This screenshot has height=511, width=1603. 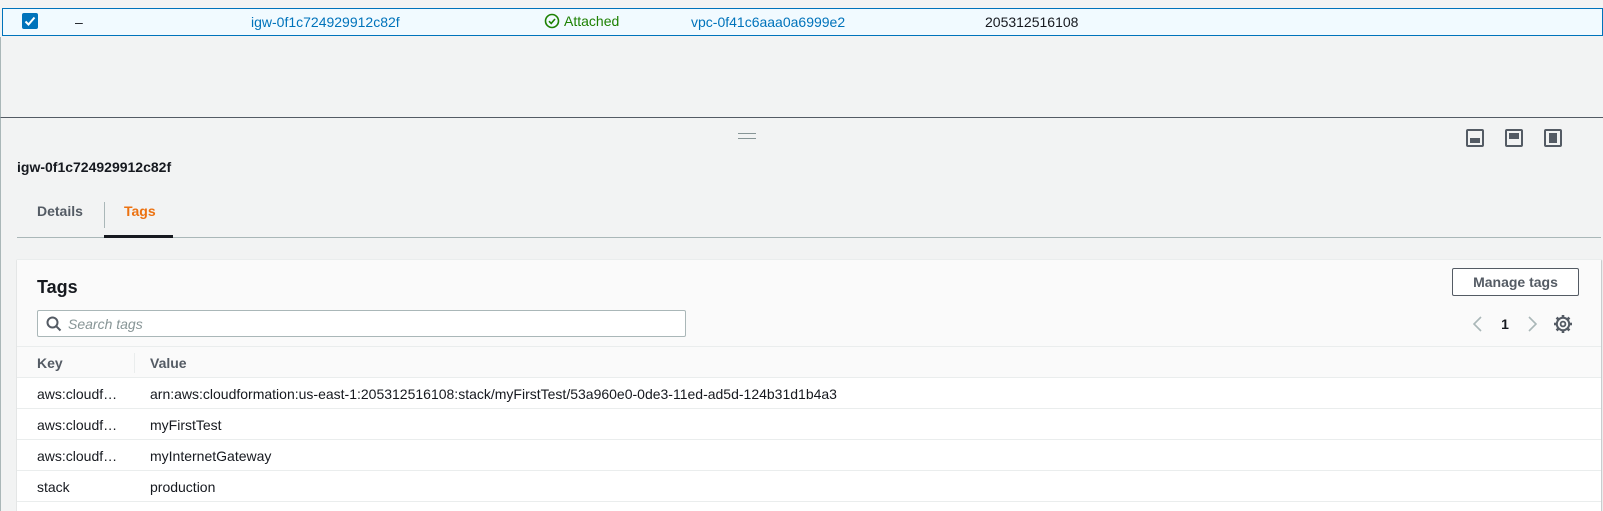 I want to click on tab-tags: Tags, so click(x=138, y=215).